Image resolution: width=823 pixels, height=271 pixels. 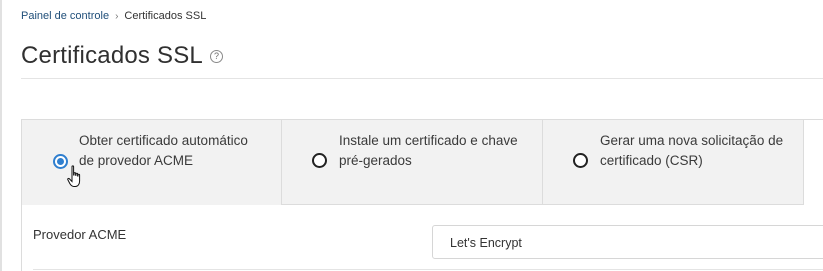 I want to click on title-divider, so click(x=422, y=78).